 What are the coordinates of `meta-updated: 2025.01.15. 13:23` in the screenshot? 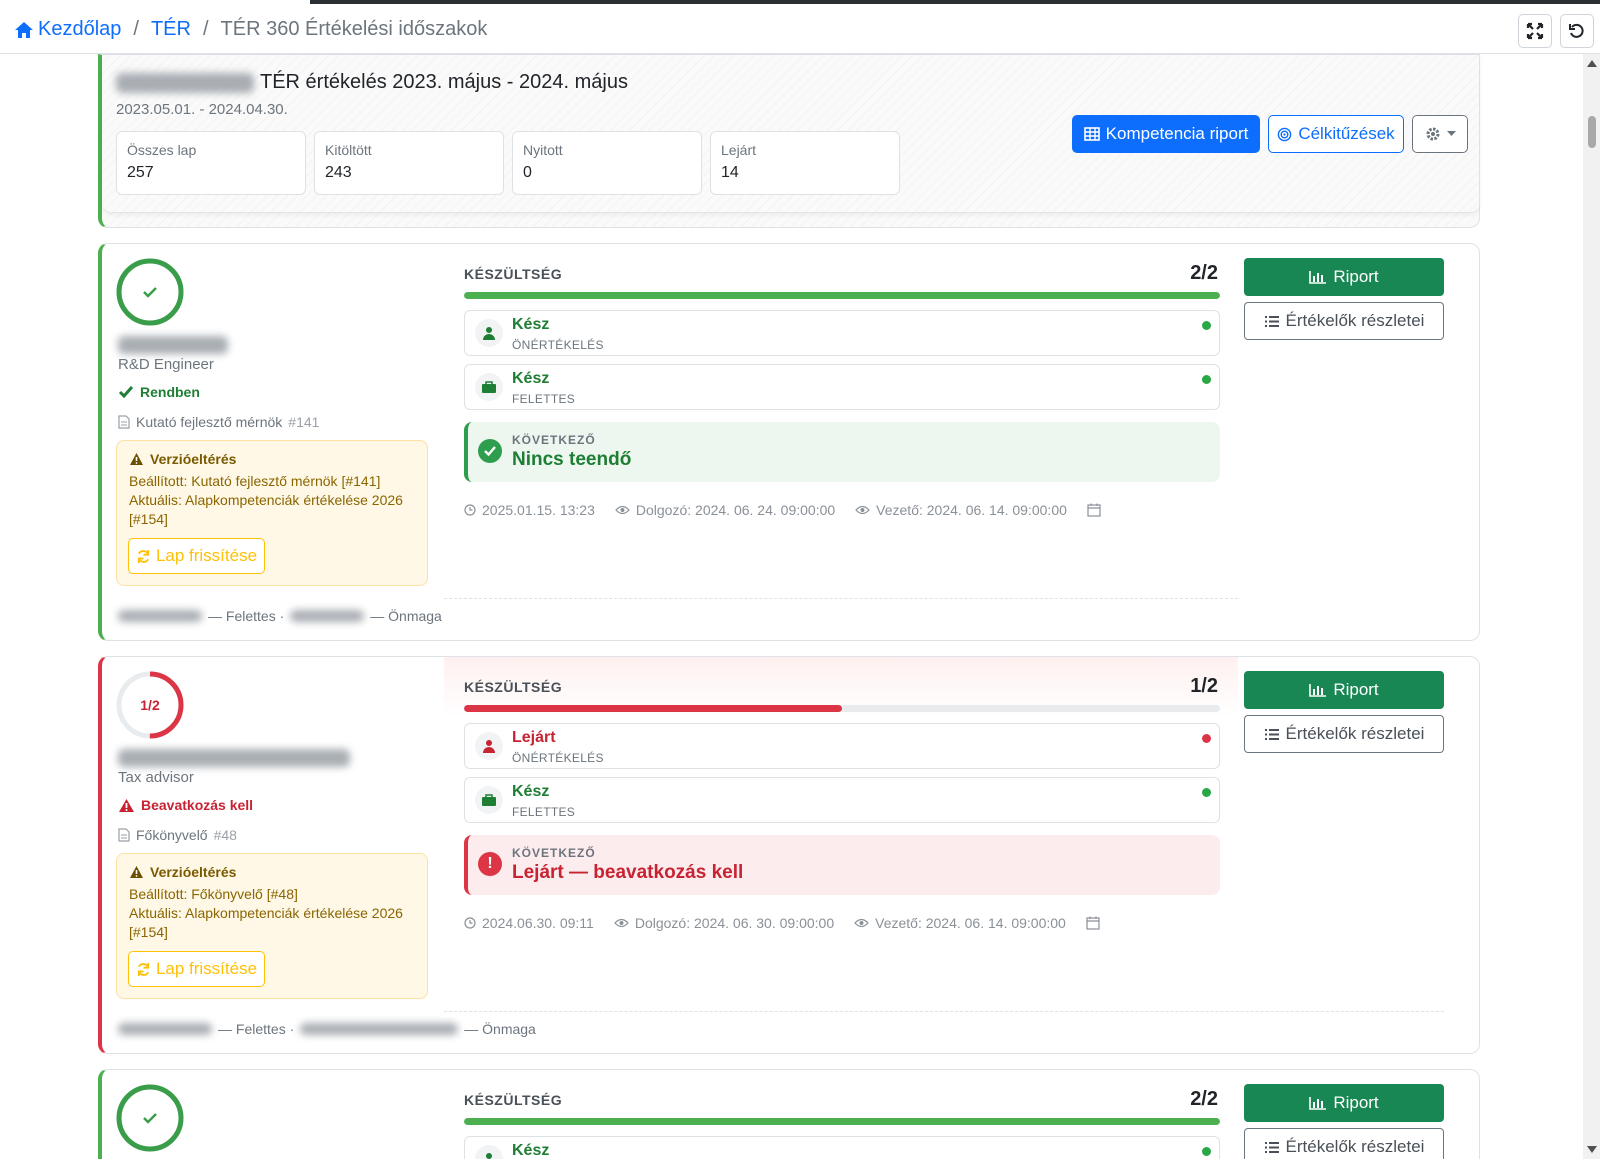 It's located at (538, 510).